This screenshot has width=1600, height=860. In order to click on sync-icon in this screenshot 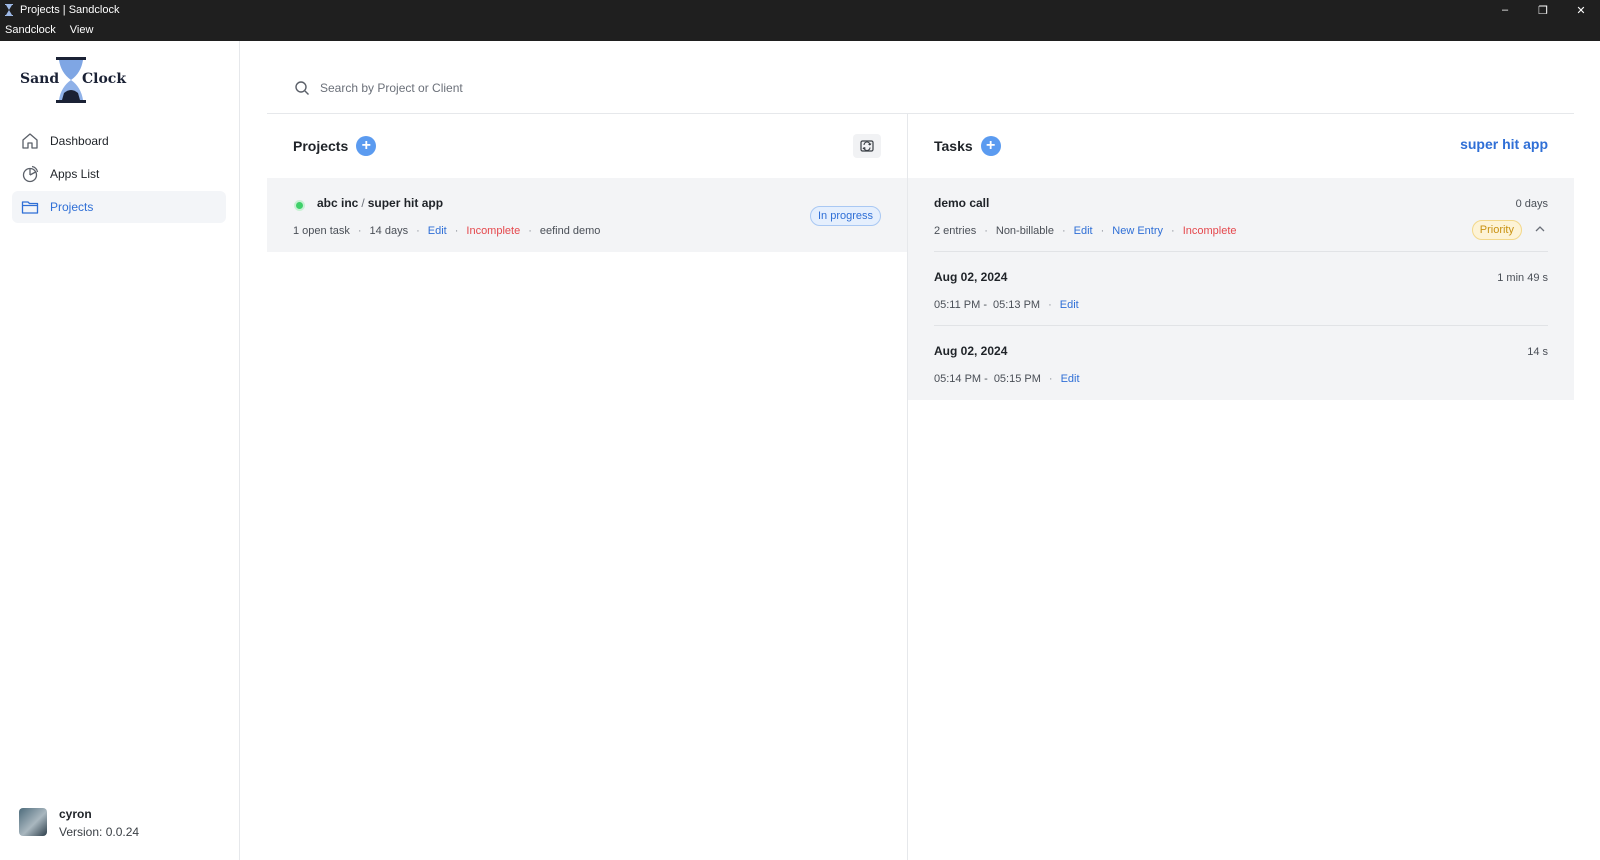, I will do `click(867, 146)`.